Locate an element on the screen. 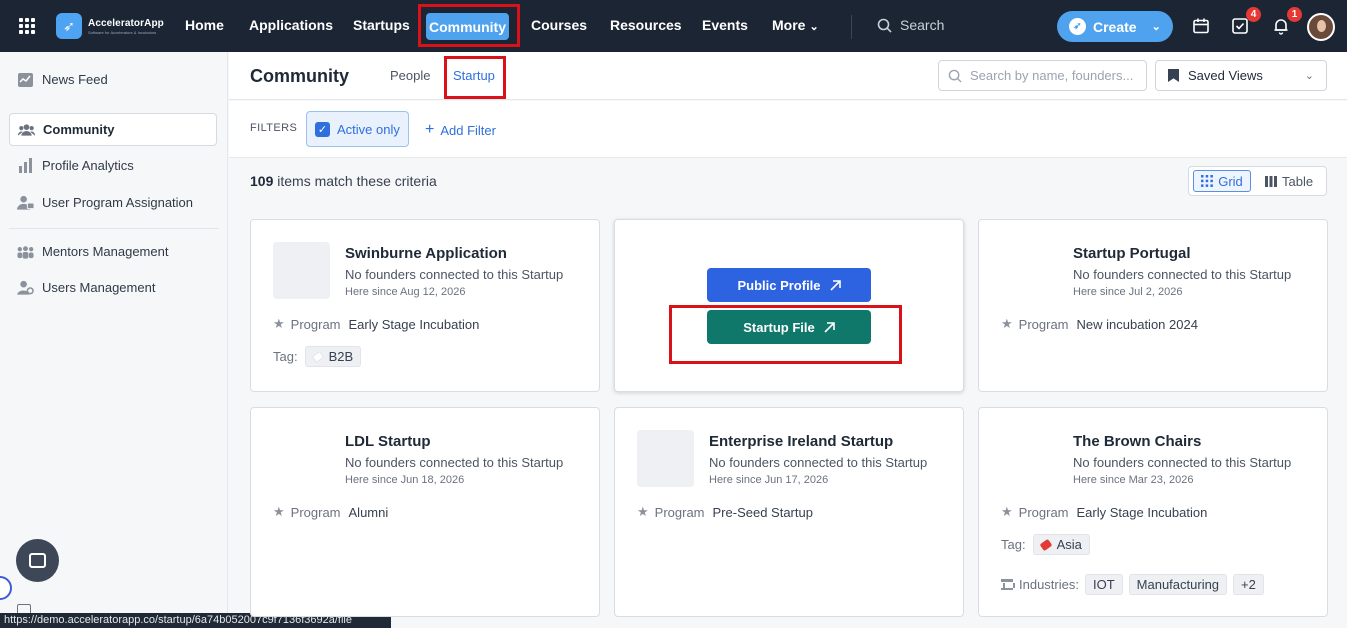 This screenshot has width=1347, height=628. institution-icon is located at coordinates (1008, 584).